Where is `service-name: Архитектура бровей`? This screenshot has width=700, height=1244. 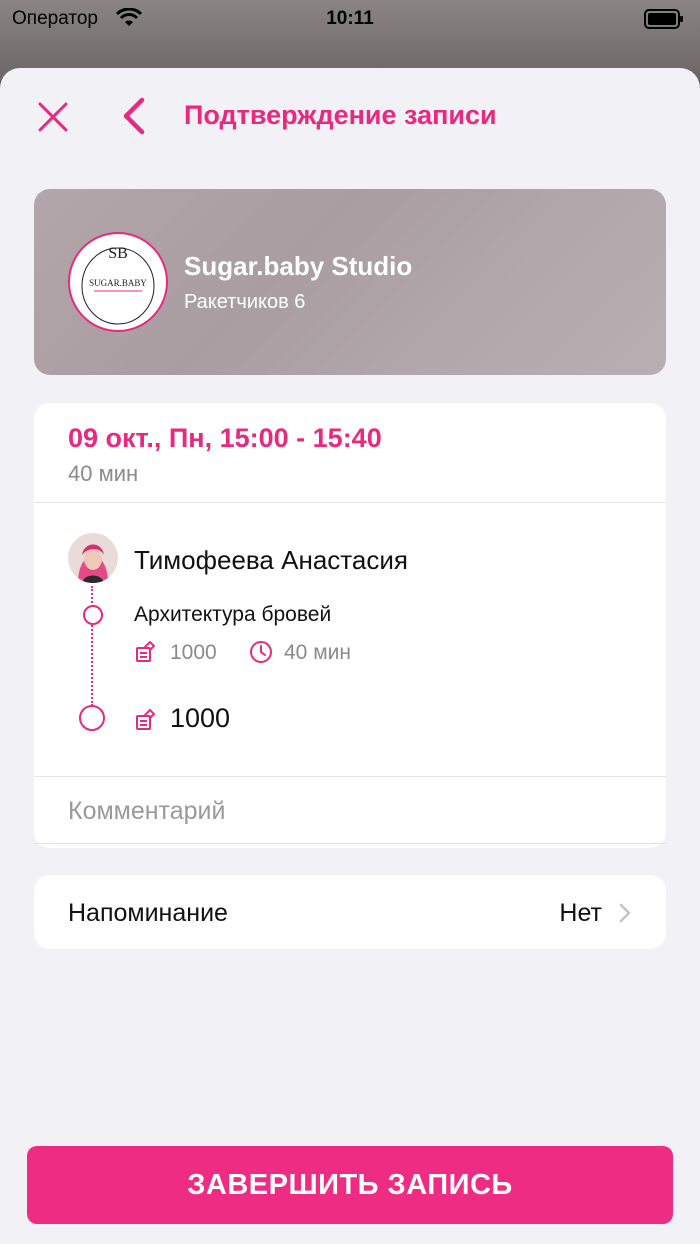
service-name: Архитектура бровей is located at coordinates (233, 614).